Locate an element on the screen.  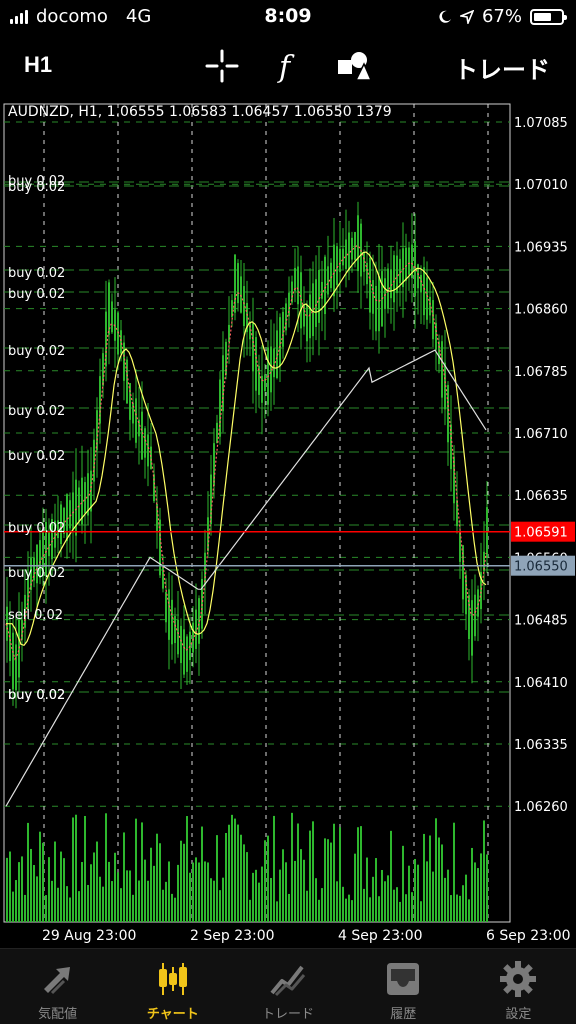
tab-settings: 設定 is located at coordinates (518, 986).